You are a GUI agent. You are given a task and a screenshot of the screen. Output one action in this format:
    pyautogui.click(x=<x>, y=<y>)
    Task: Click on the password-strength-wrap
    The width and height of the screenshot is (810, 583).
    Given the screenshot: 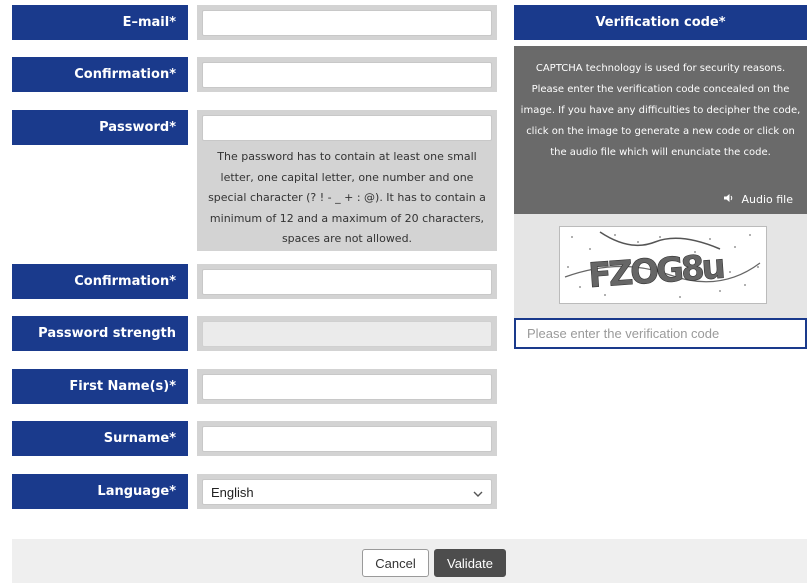 What is the action you would take?
    pyautogui.click(x=347, y=333)
    